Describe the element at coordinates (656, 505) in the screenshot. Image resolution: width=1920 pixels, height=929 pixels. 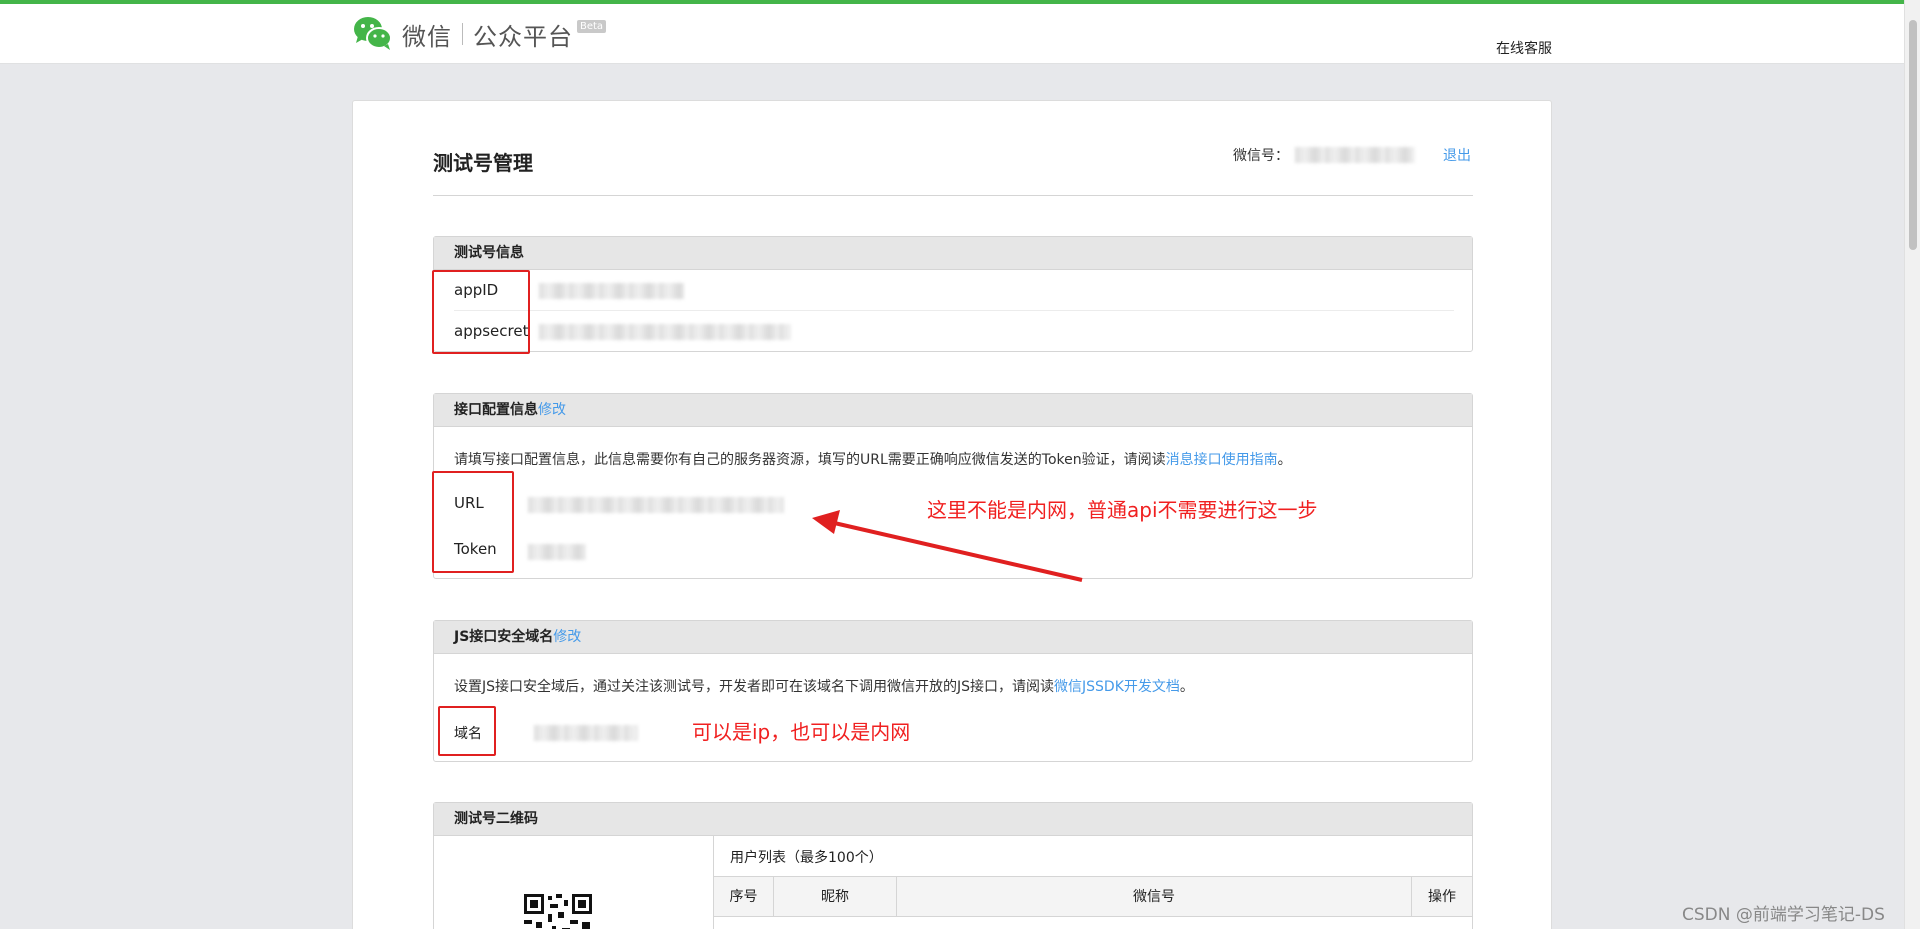
I see `url-value-blurred` at that location.